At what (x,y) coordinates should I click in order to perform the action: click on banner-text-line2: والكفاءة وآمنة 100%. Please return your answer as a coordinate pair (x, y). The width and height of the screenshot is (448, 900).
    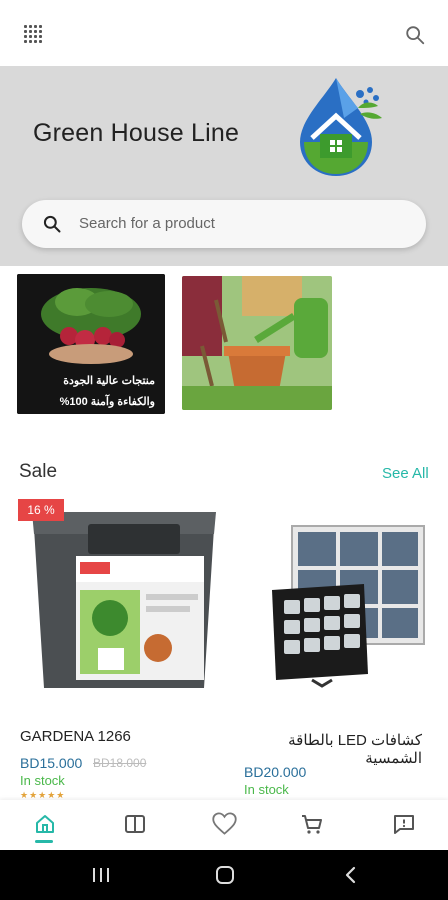
    Looking at the image, I should click on (107, 402).